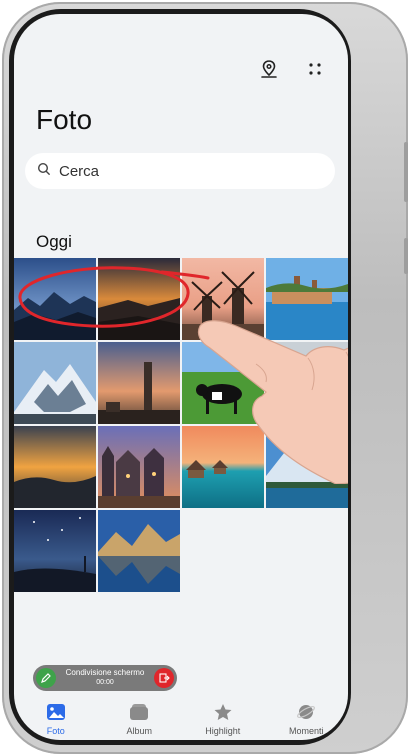  I want to click on photo-mountain-night, so click(55, 299).